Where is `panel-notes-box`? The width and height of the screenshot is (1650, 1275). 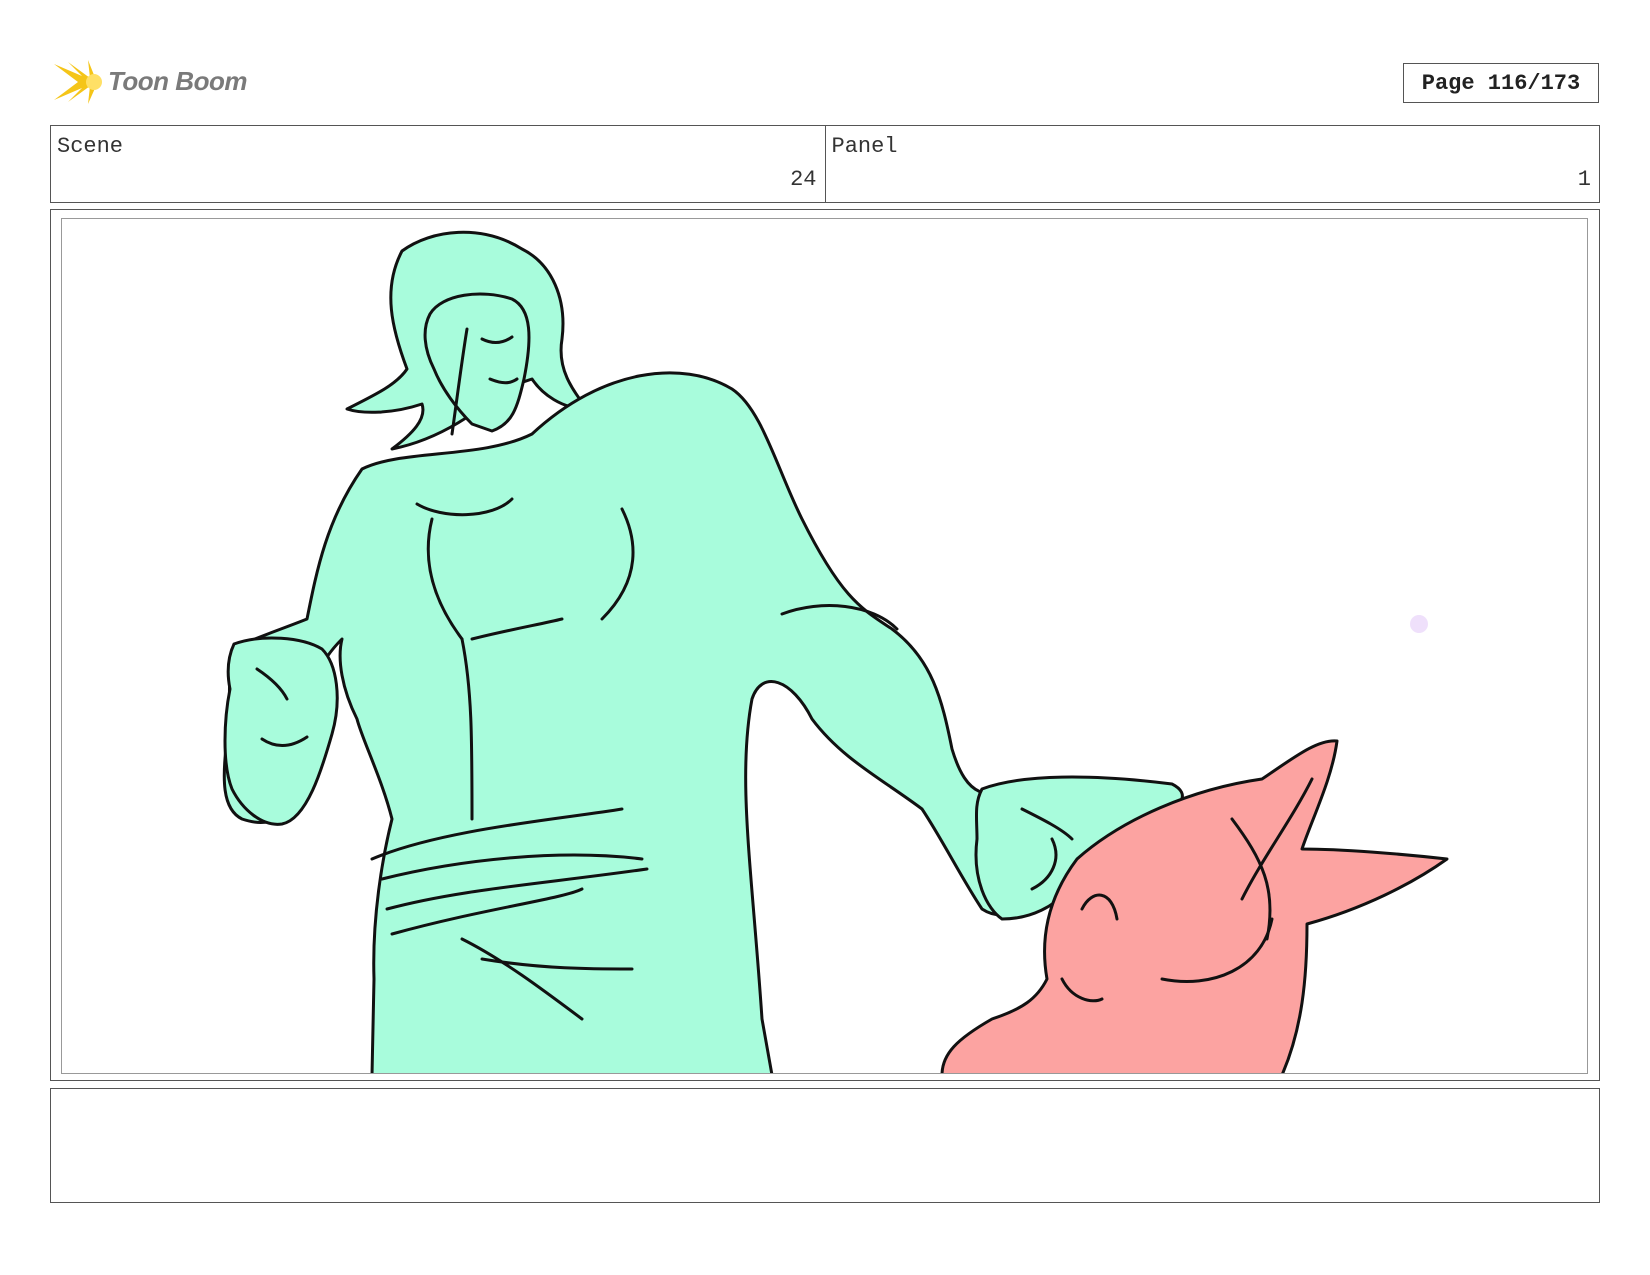 panel-notes-box is located at coordinates (825, 1145).